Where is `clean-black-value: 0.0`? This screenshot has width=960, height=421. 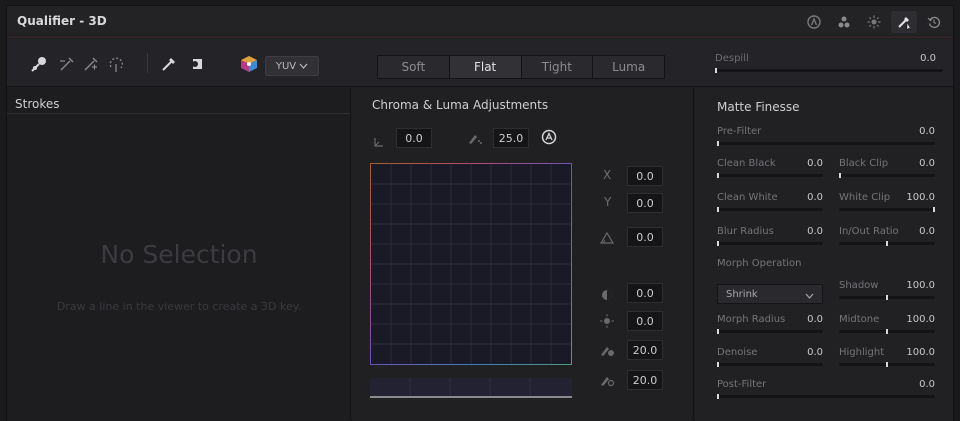 clean-black-value: 0.0 is located at coordinates (813, 163).